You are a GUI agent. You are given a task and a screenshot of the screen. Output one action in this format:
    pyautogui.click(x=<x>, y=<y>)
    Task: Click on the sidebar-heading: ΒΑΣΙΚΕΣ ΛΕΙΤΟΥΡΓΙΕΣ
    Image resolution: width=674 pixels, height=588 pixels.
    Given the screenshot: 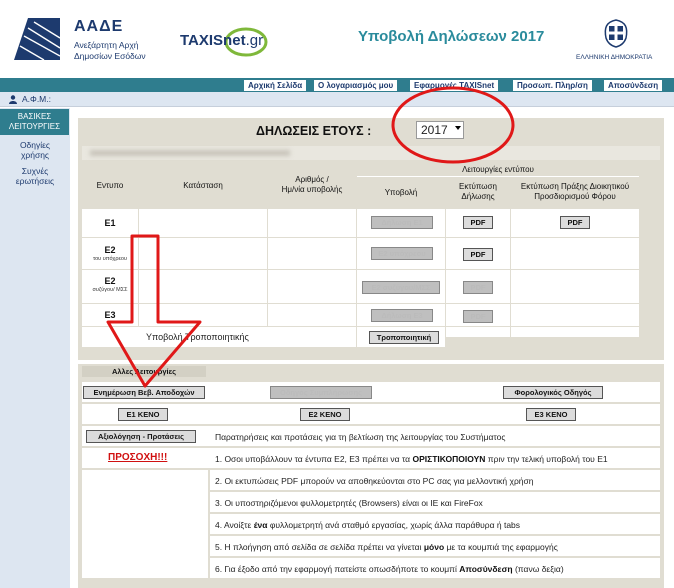 What is the action you would take?
    pyautogui.click(x=34, y=122)
    